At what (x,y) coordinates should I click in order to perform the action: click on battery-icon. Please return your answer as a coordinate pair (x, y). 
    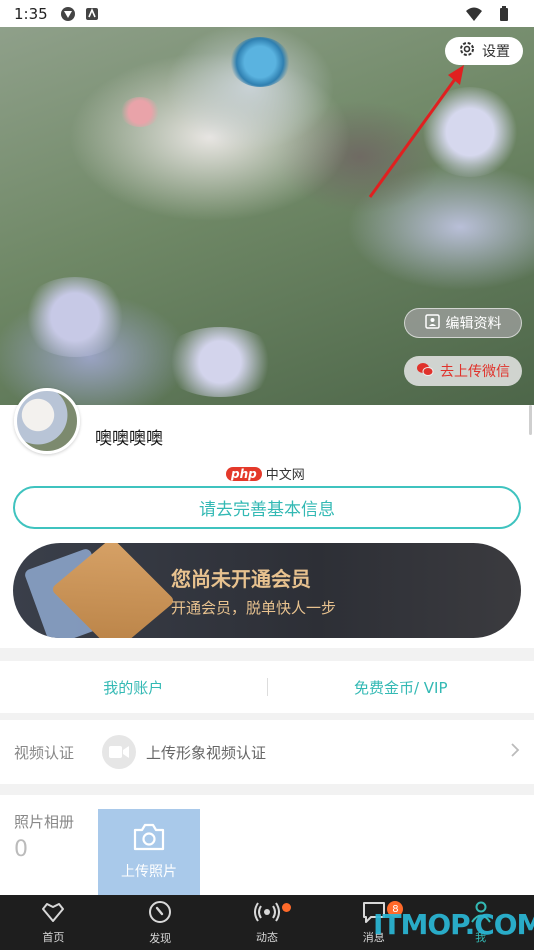
    Looking at the image, I should click on (504, 13).